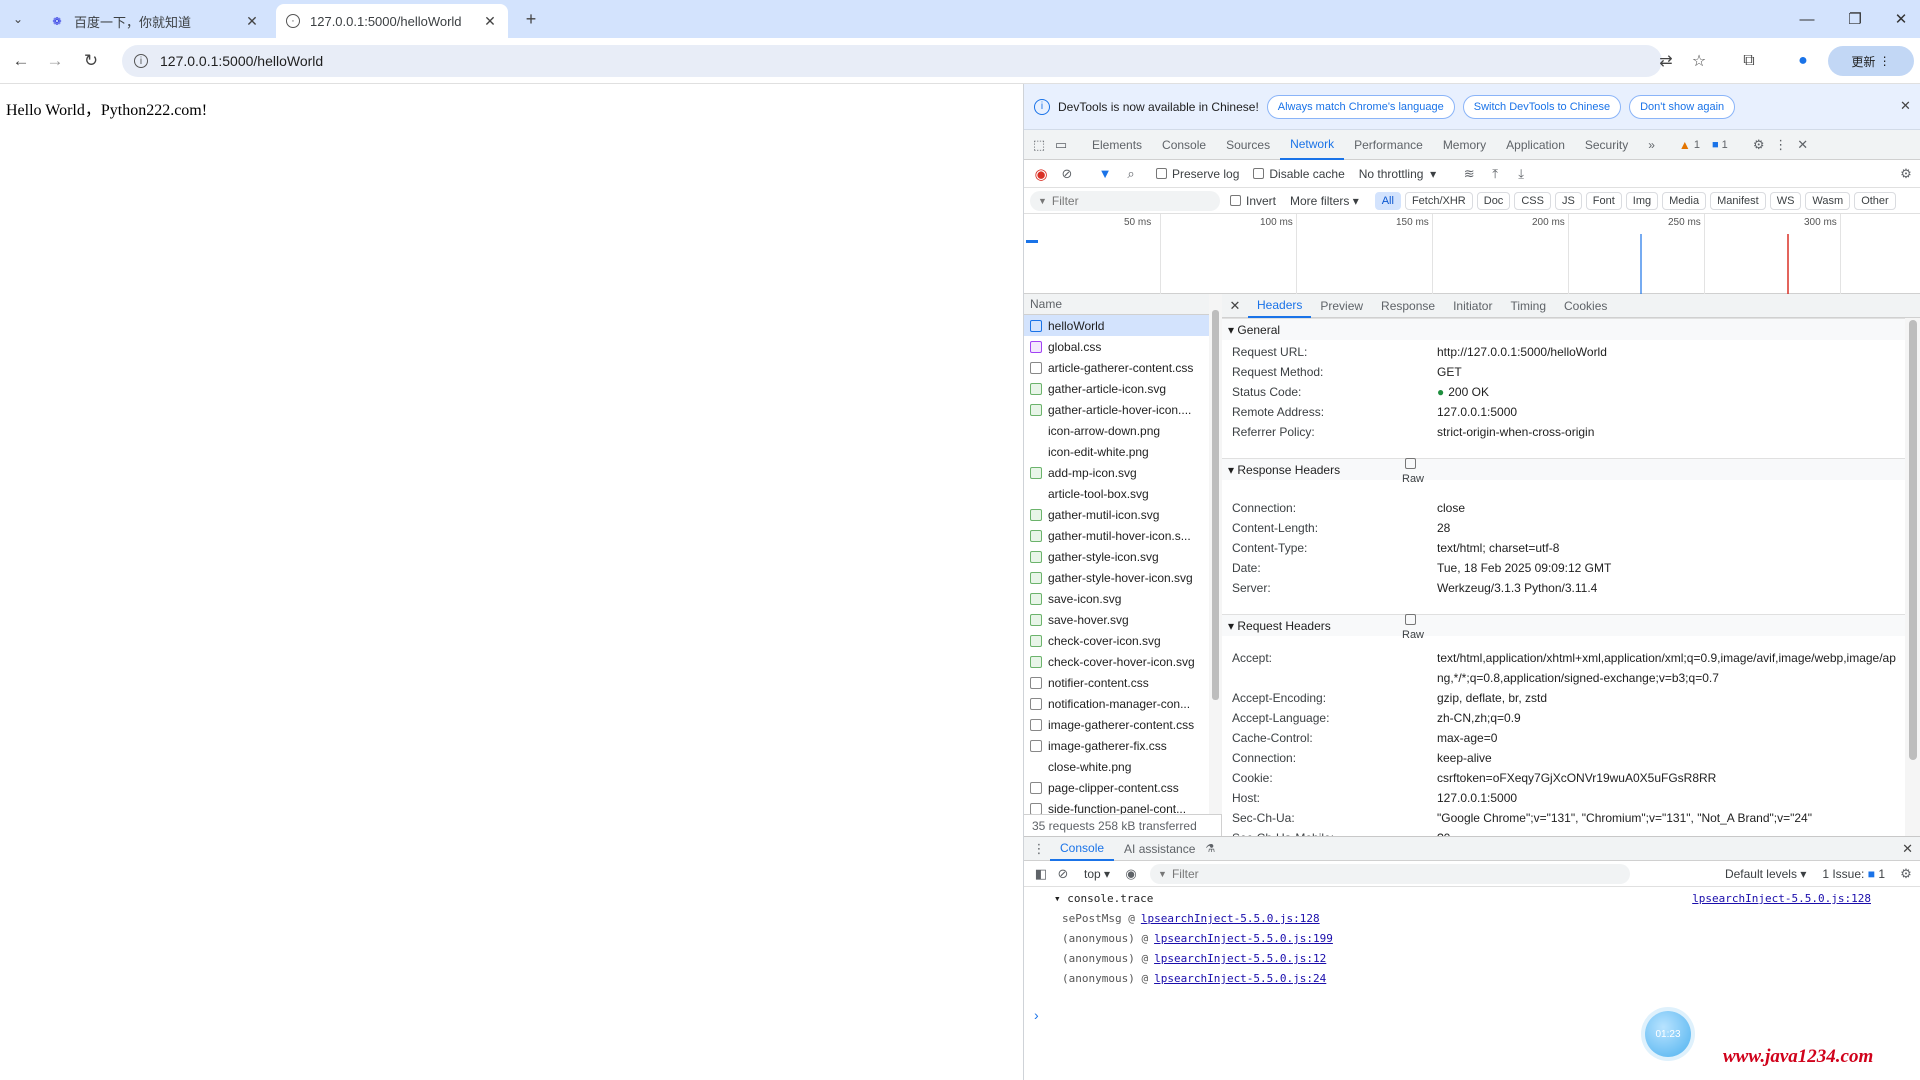  I want to click on tab-initiator: Initiator, so click(1472, 306).